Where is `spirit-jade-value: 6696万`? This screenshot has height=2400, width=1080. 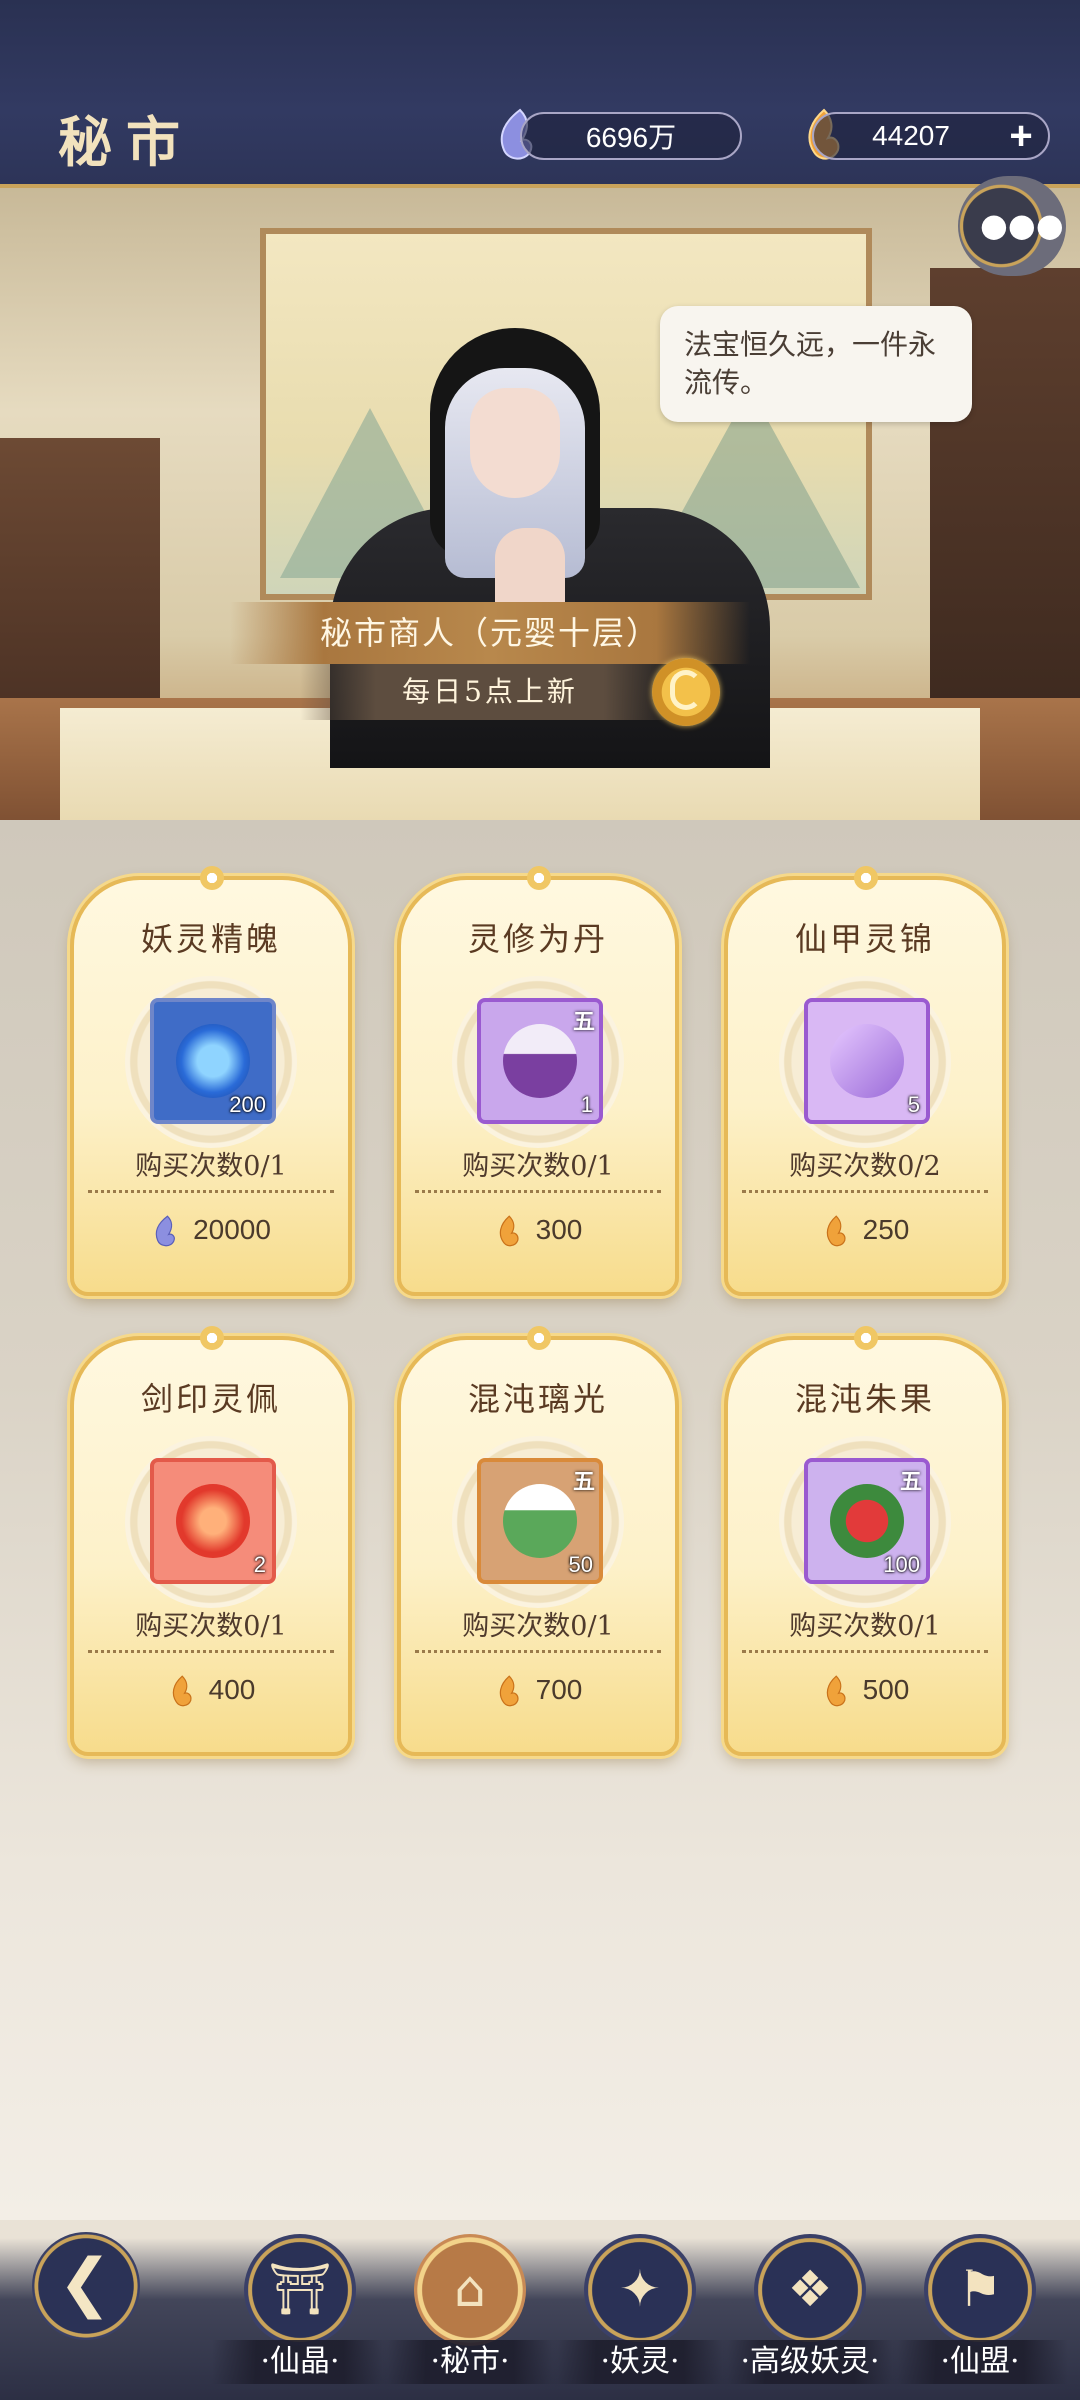 spirit-jade-value: 6696万 is located at coordinates (631, 137).